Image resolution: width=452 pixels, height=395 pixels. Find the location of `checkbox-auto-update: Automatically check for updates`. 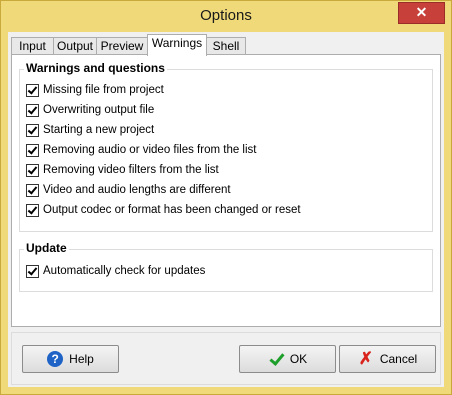

checkbox-auto-update: Automatically check for updates is located at coordinates (115, 271).